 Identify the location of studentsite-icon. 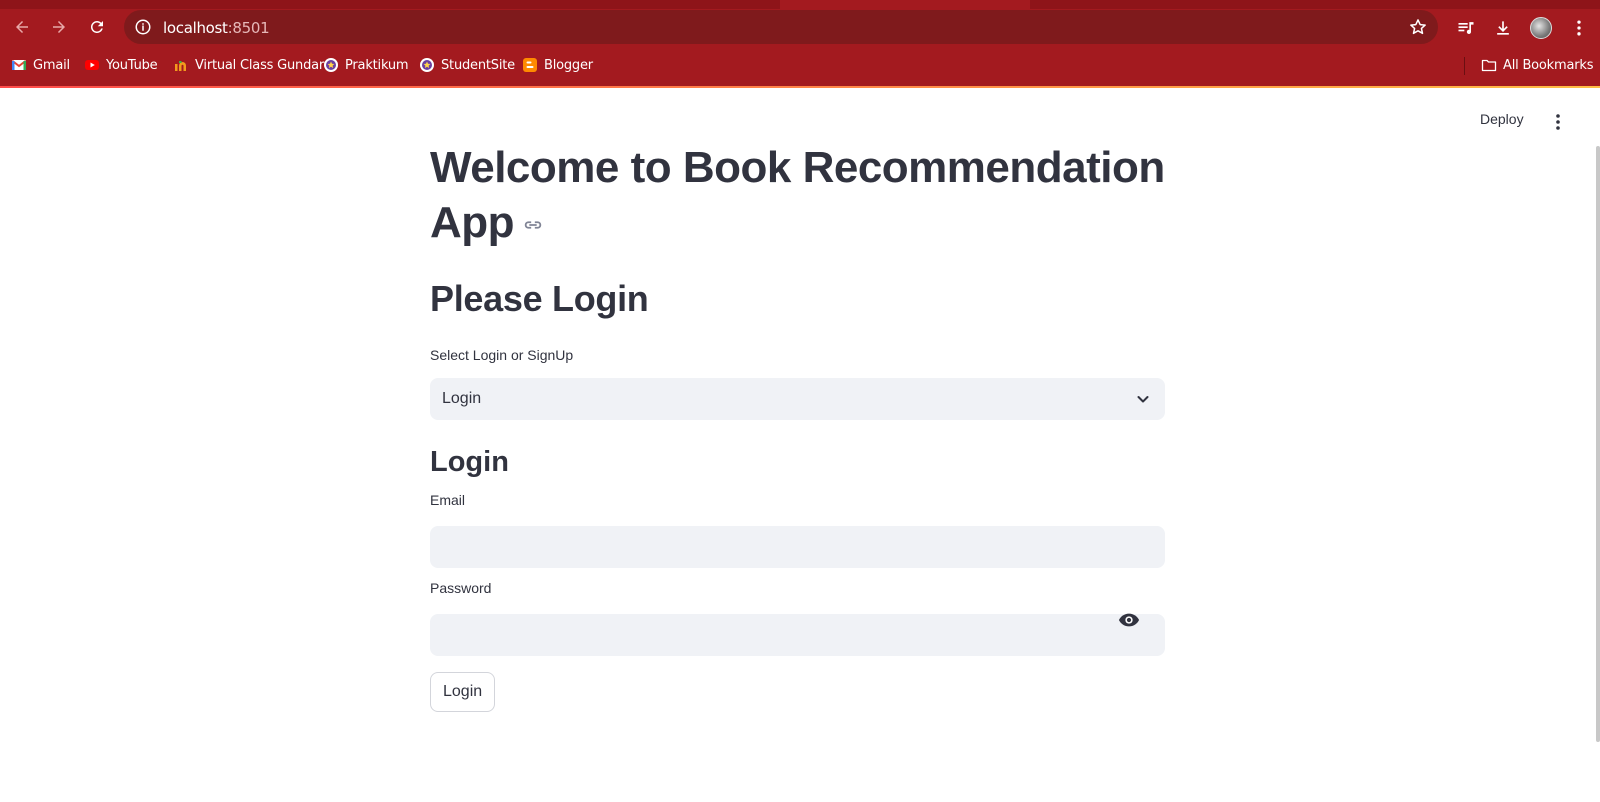
(427, 65).